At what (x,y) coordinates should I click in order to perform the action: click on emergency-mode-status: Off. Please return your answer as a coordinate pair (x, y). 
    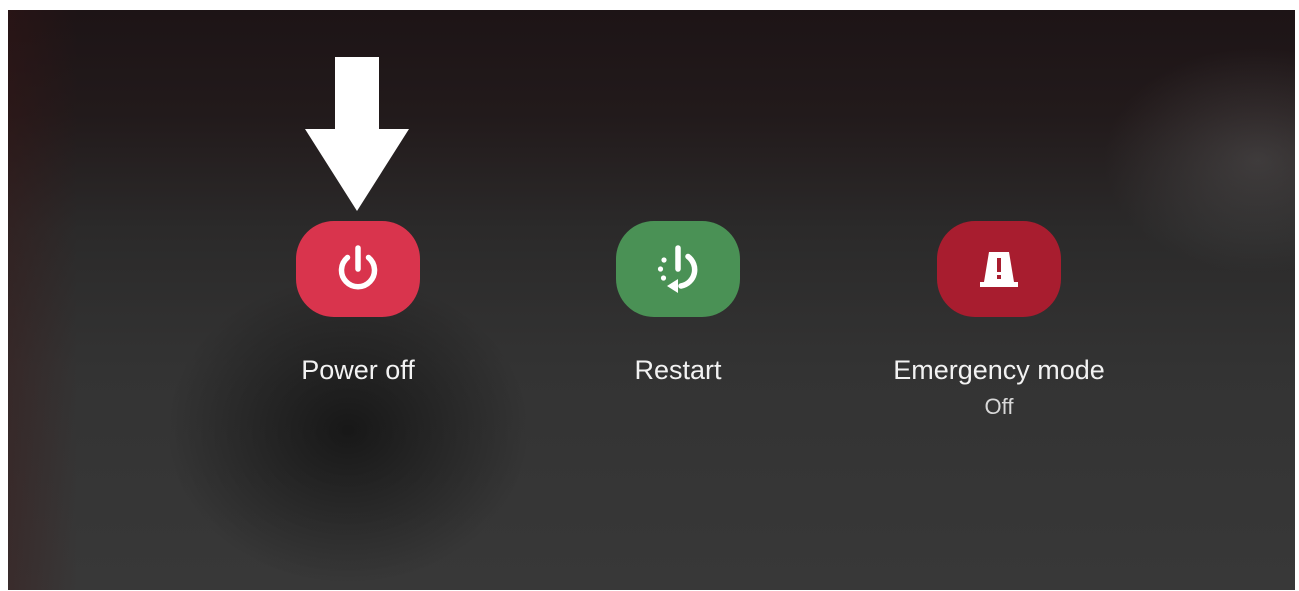
    Looking at the image, I should click on (999, 406).